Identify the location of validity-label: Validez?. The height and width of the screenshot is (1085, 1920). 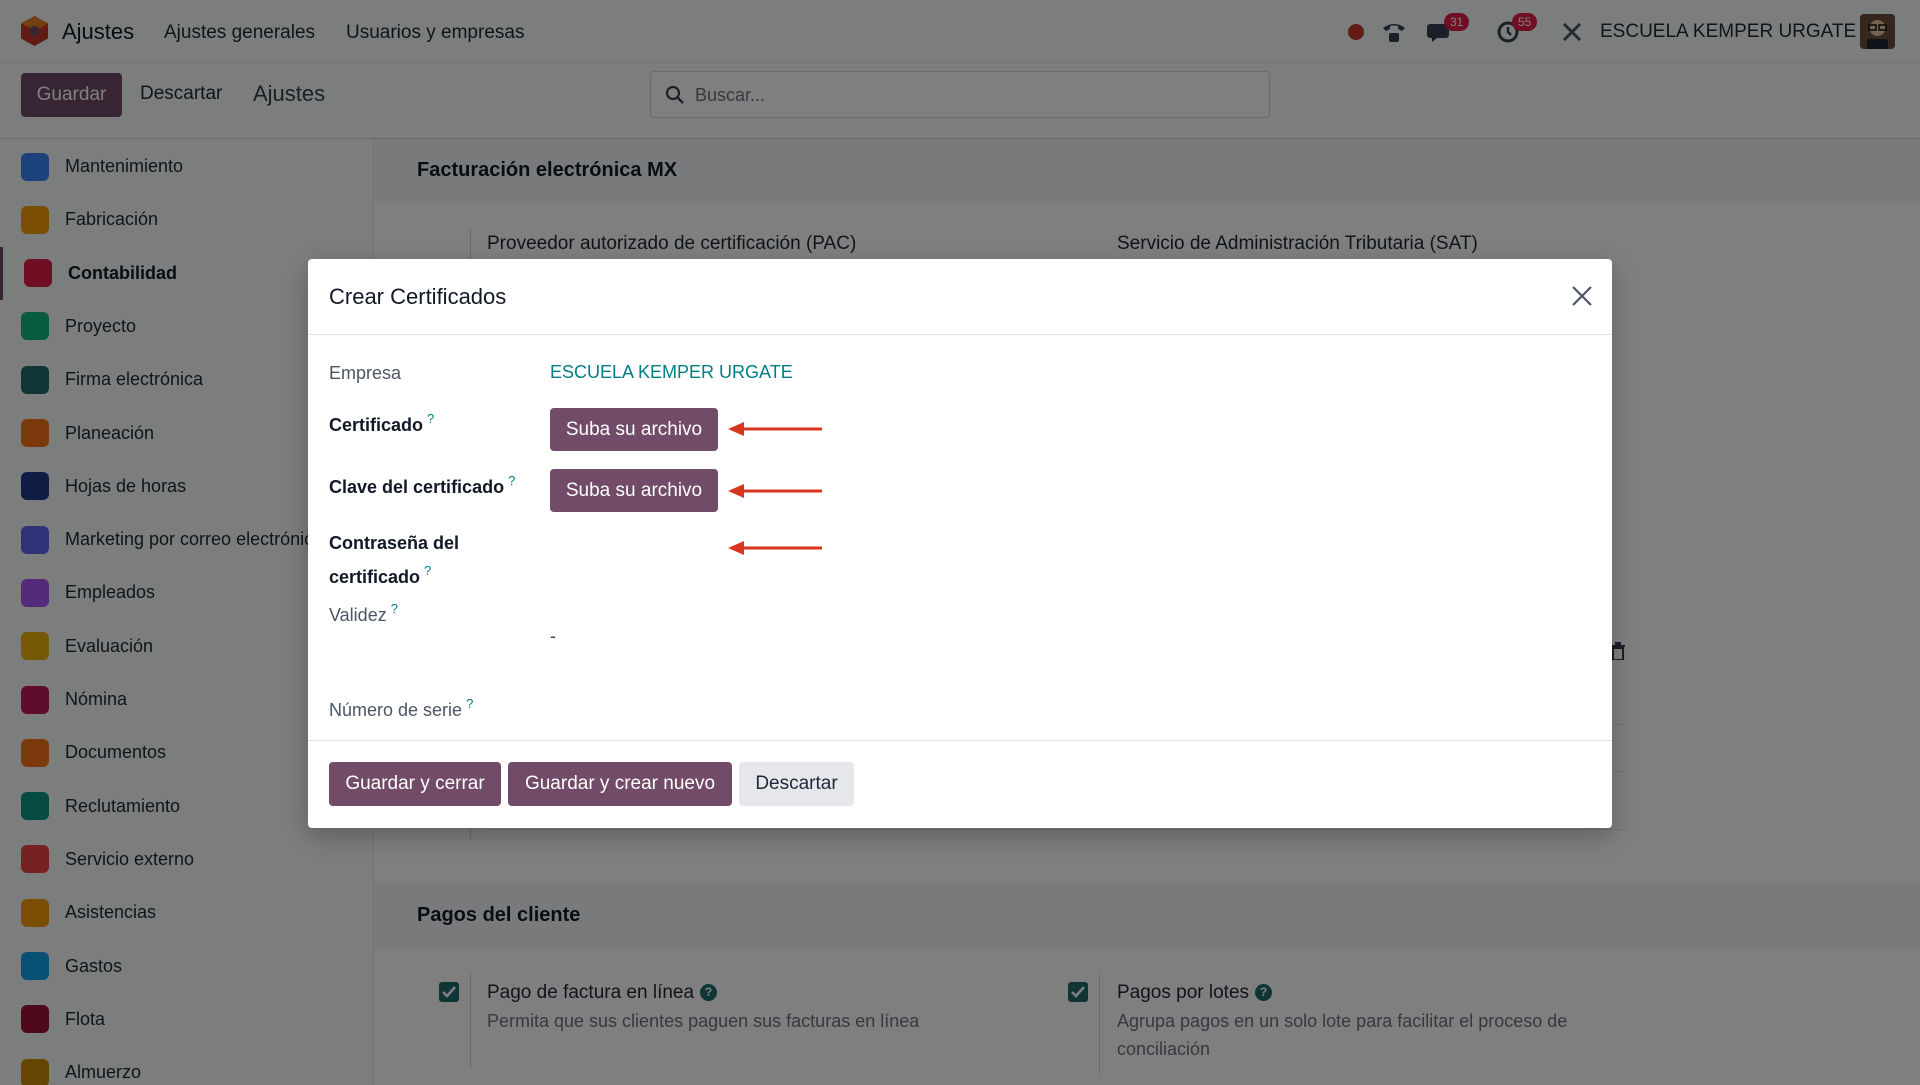
(363, 612).